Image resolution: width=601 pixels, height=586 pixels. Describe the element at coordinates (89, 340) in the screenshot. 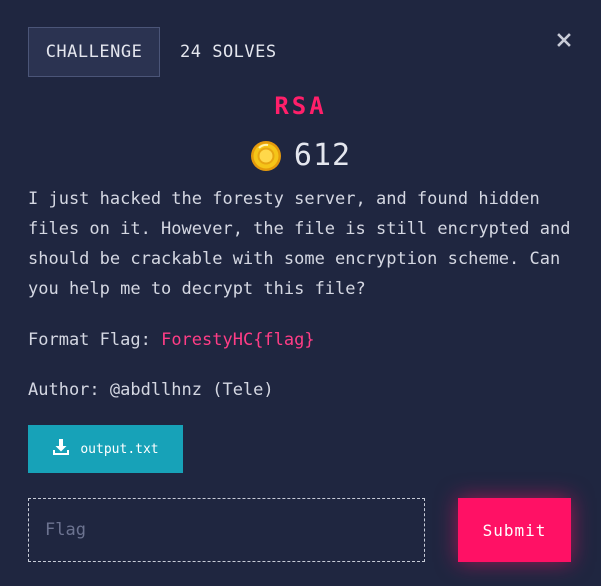

I see `flag-format-label: Format Flag:` at that location.